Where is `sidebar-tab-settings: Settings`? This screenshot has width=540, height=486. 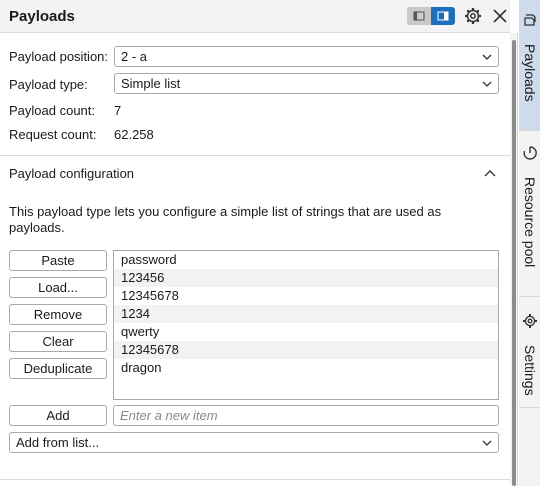
sidebar-tab-settings: Settings is located at coordinates (529, 352).